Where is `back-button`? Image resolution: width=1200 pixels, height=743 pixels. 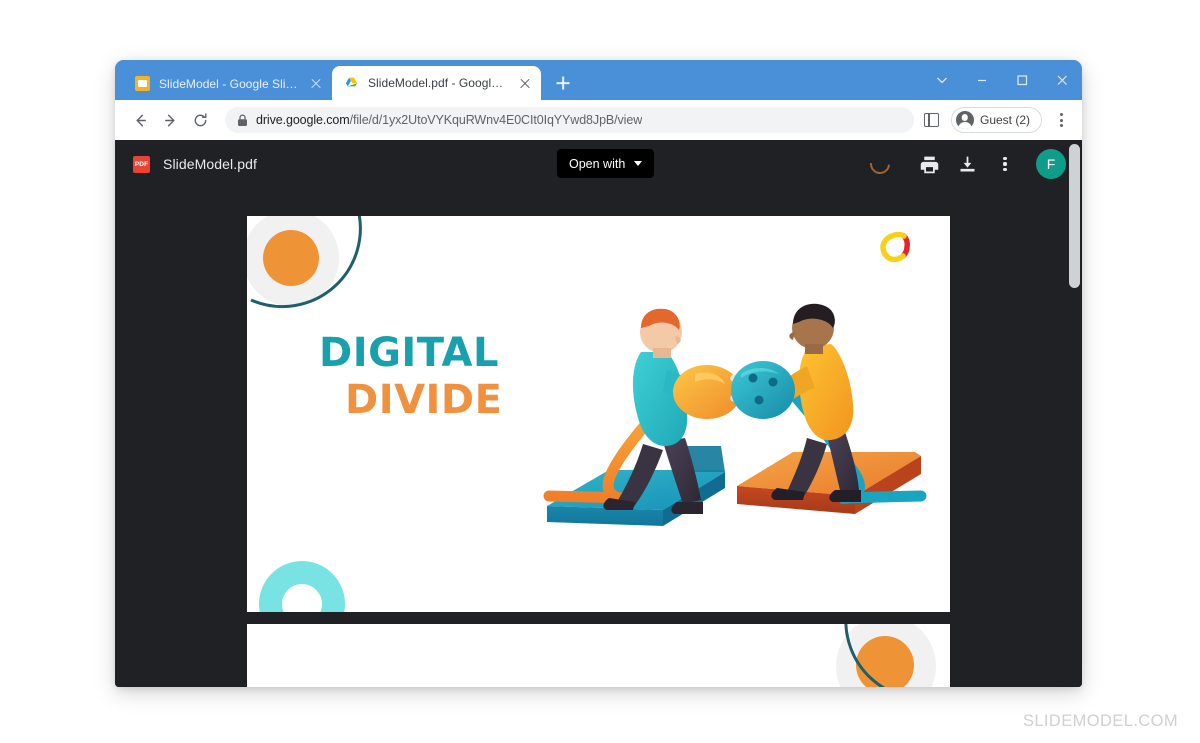 back-button is located at coordinates (140, 120).